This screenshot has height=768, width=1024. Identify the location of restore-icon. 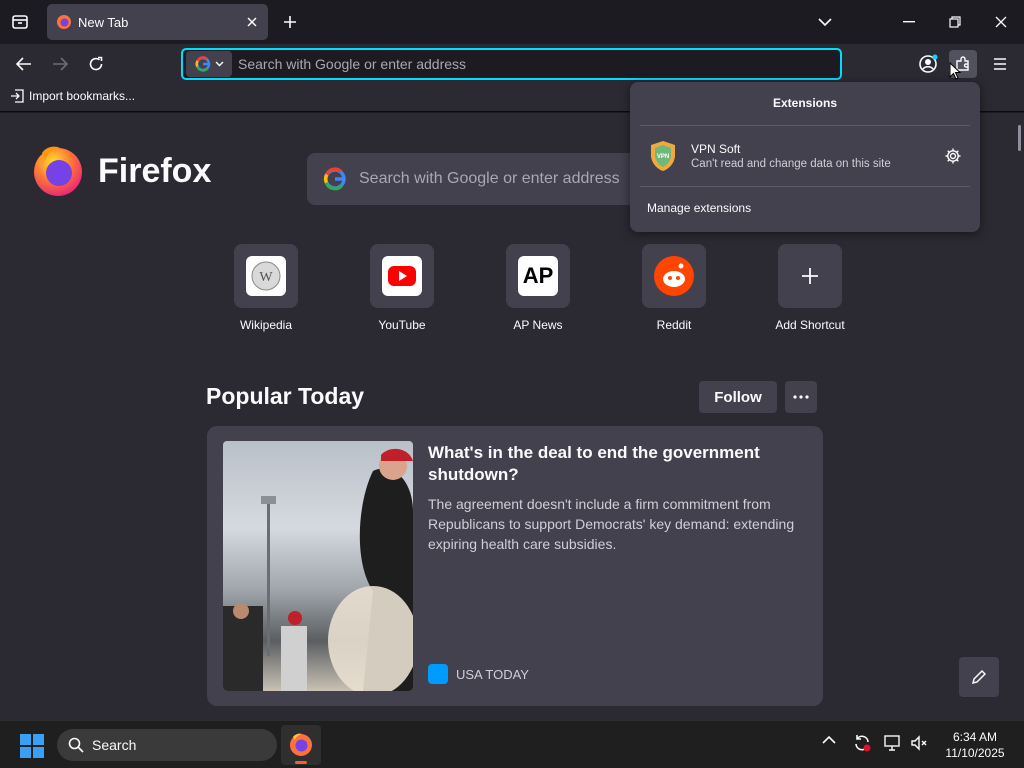
(955, 22).